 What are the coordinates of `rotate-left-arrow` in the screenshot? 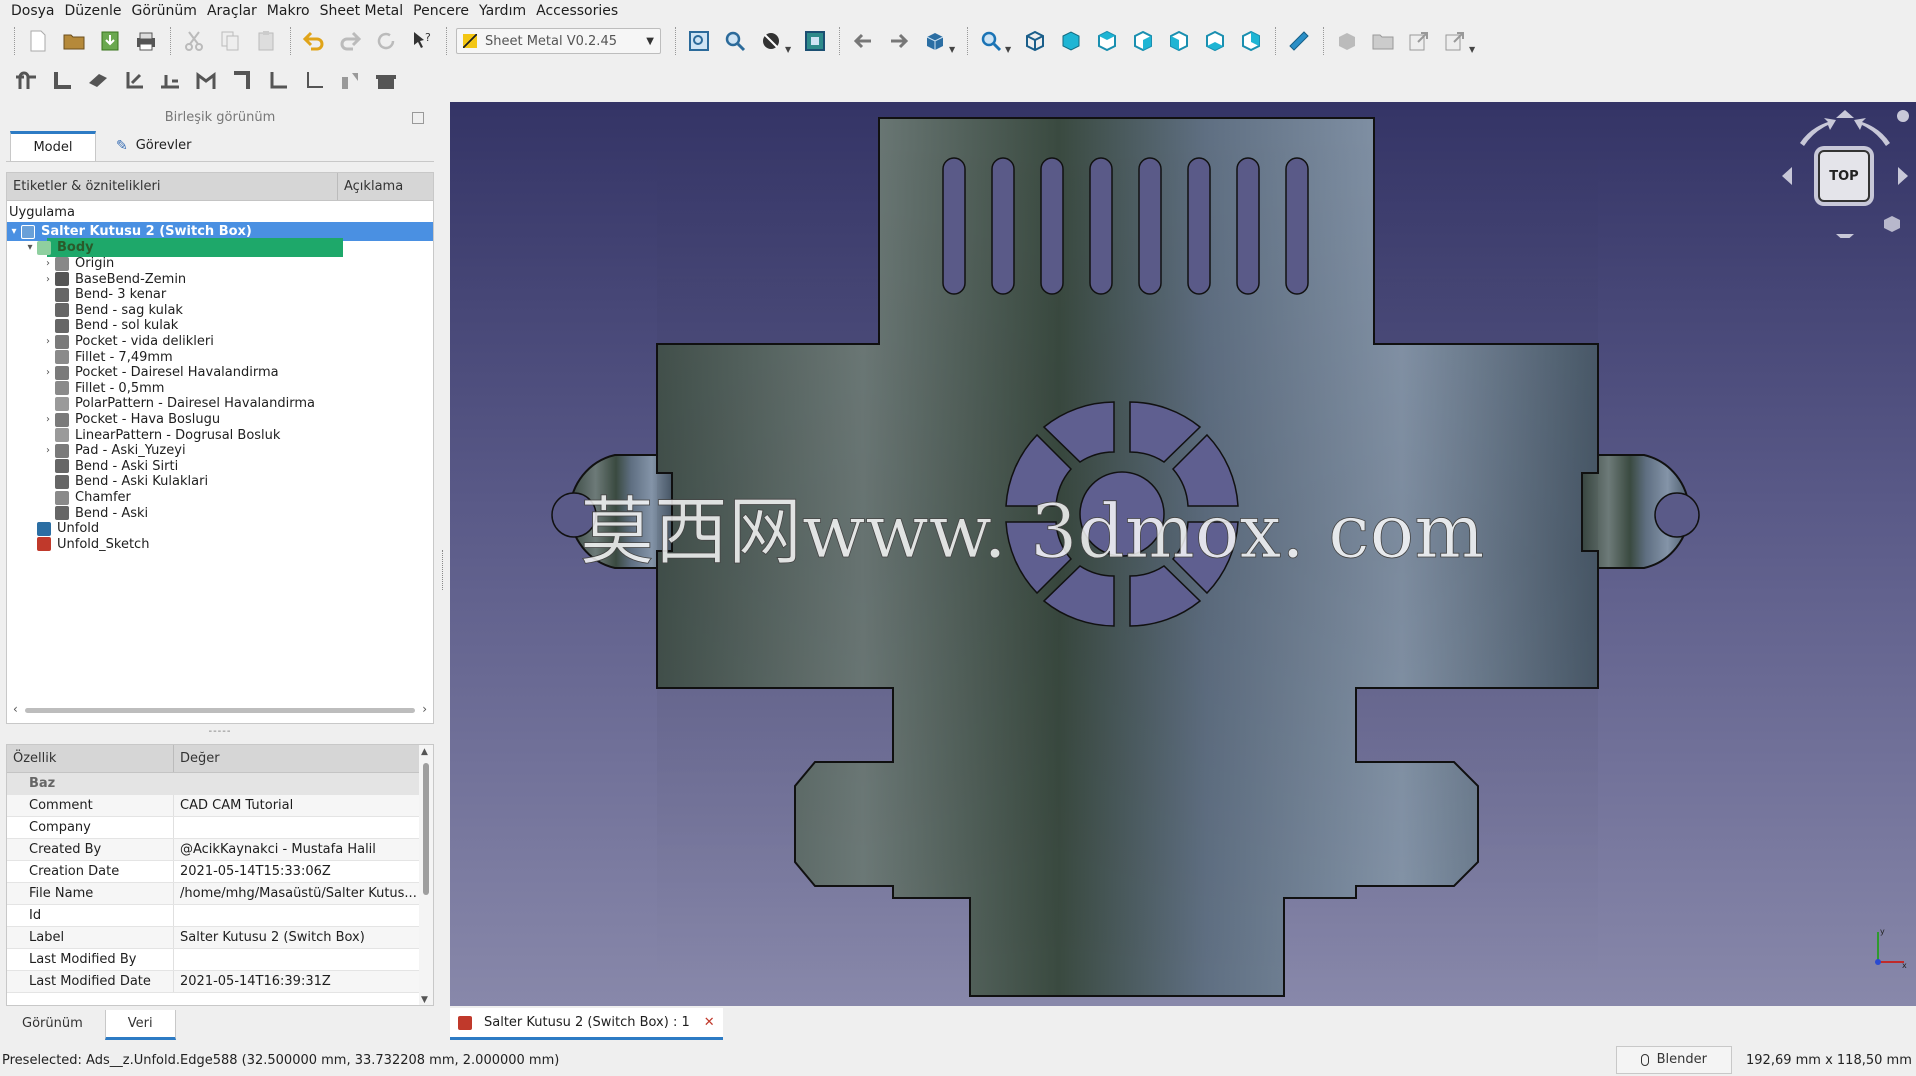 It's located at (1818, 132).